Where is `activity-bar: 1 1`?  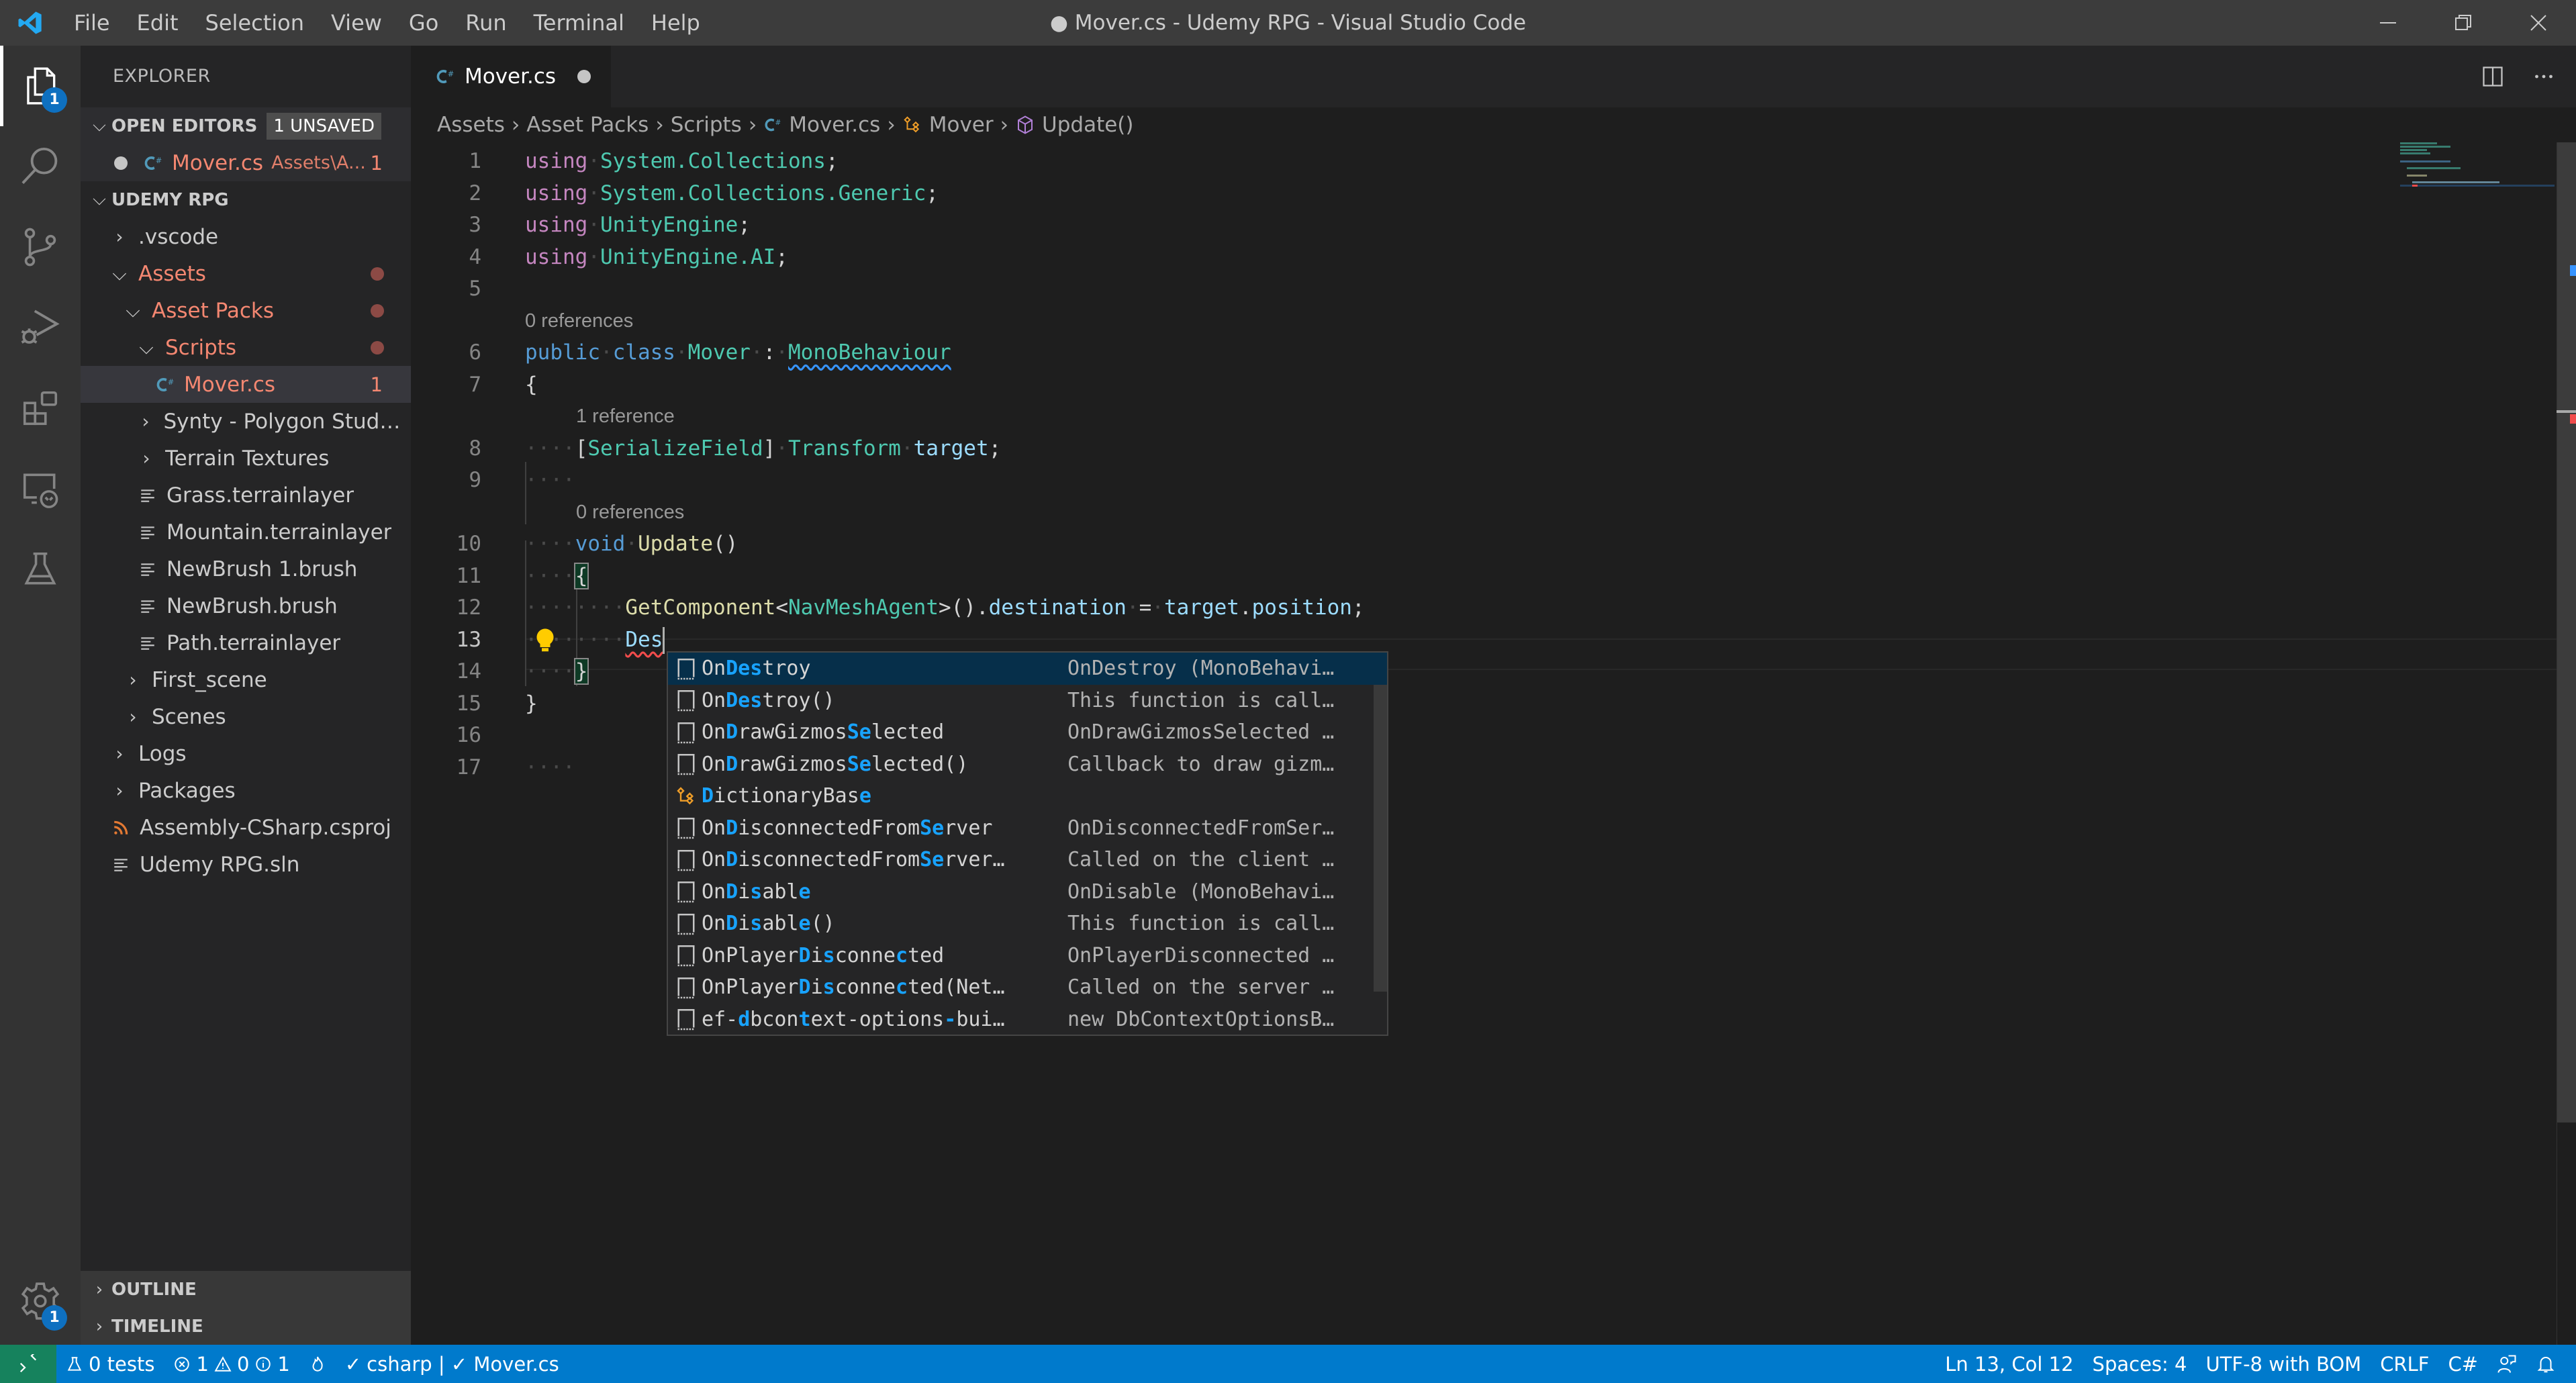 activity-bar: 1 1 is located at coordinates (40, 695).